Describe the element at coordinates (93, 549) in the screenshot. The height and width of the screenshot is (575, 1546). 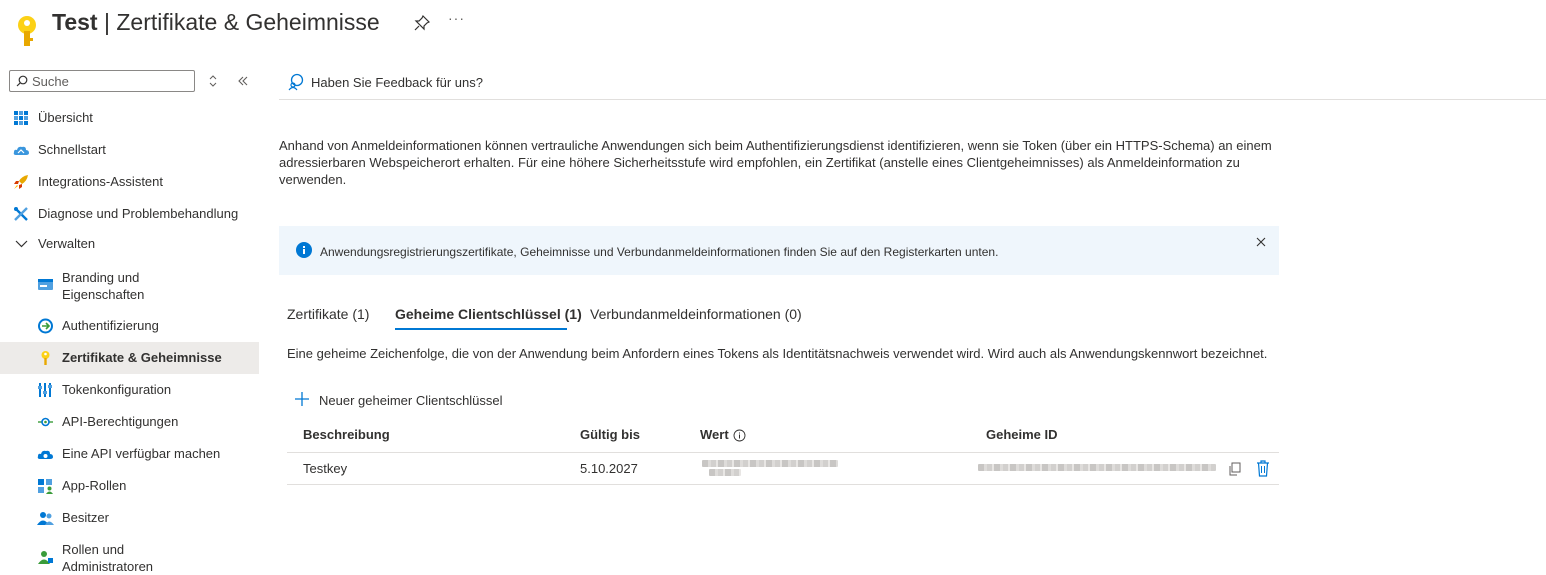
I see `sidebar-item-label: Rollen und` at that location.